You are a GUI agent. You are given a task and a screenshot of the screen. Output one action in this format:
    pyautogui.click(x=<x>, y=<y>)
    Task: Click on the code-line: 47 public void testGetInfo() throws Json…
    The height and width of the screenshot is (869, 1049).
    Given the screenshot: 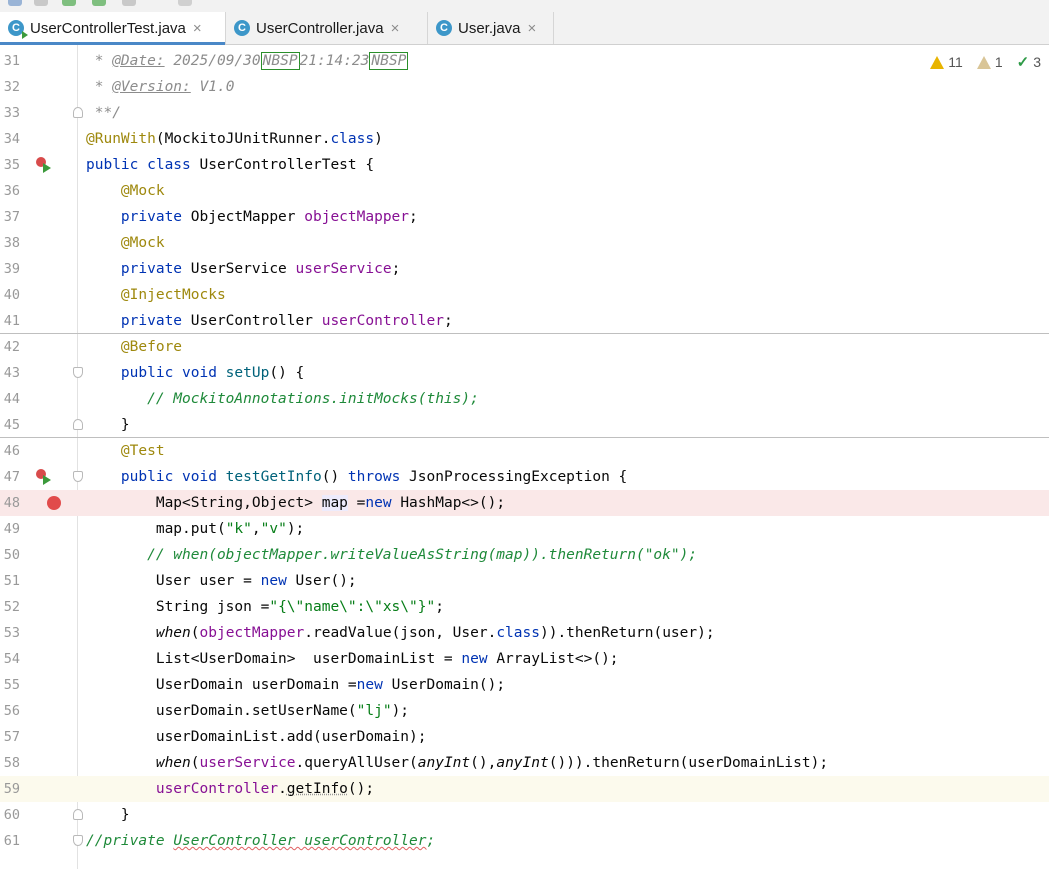 What is the action you would take?
    pyautogui.click(x=524, y=477)
    